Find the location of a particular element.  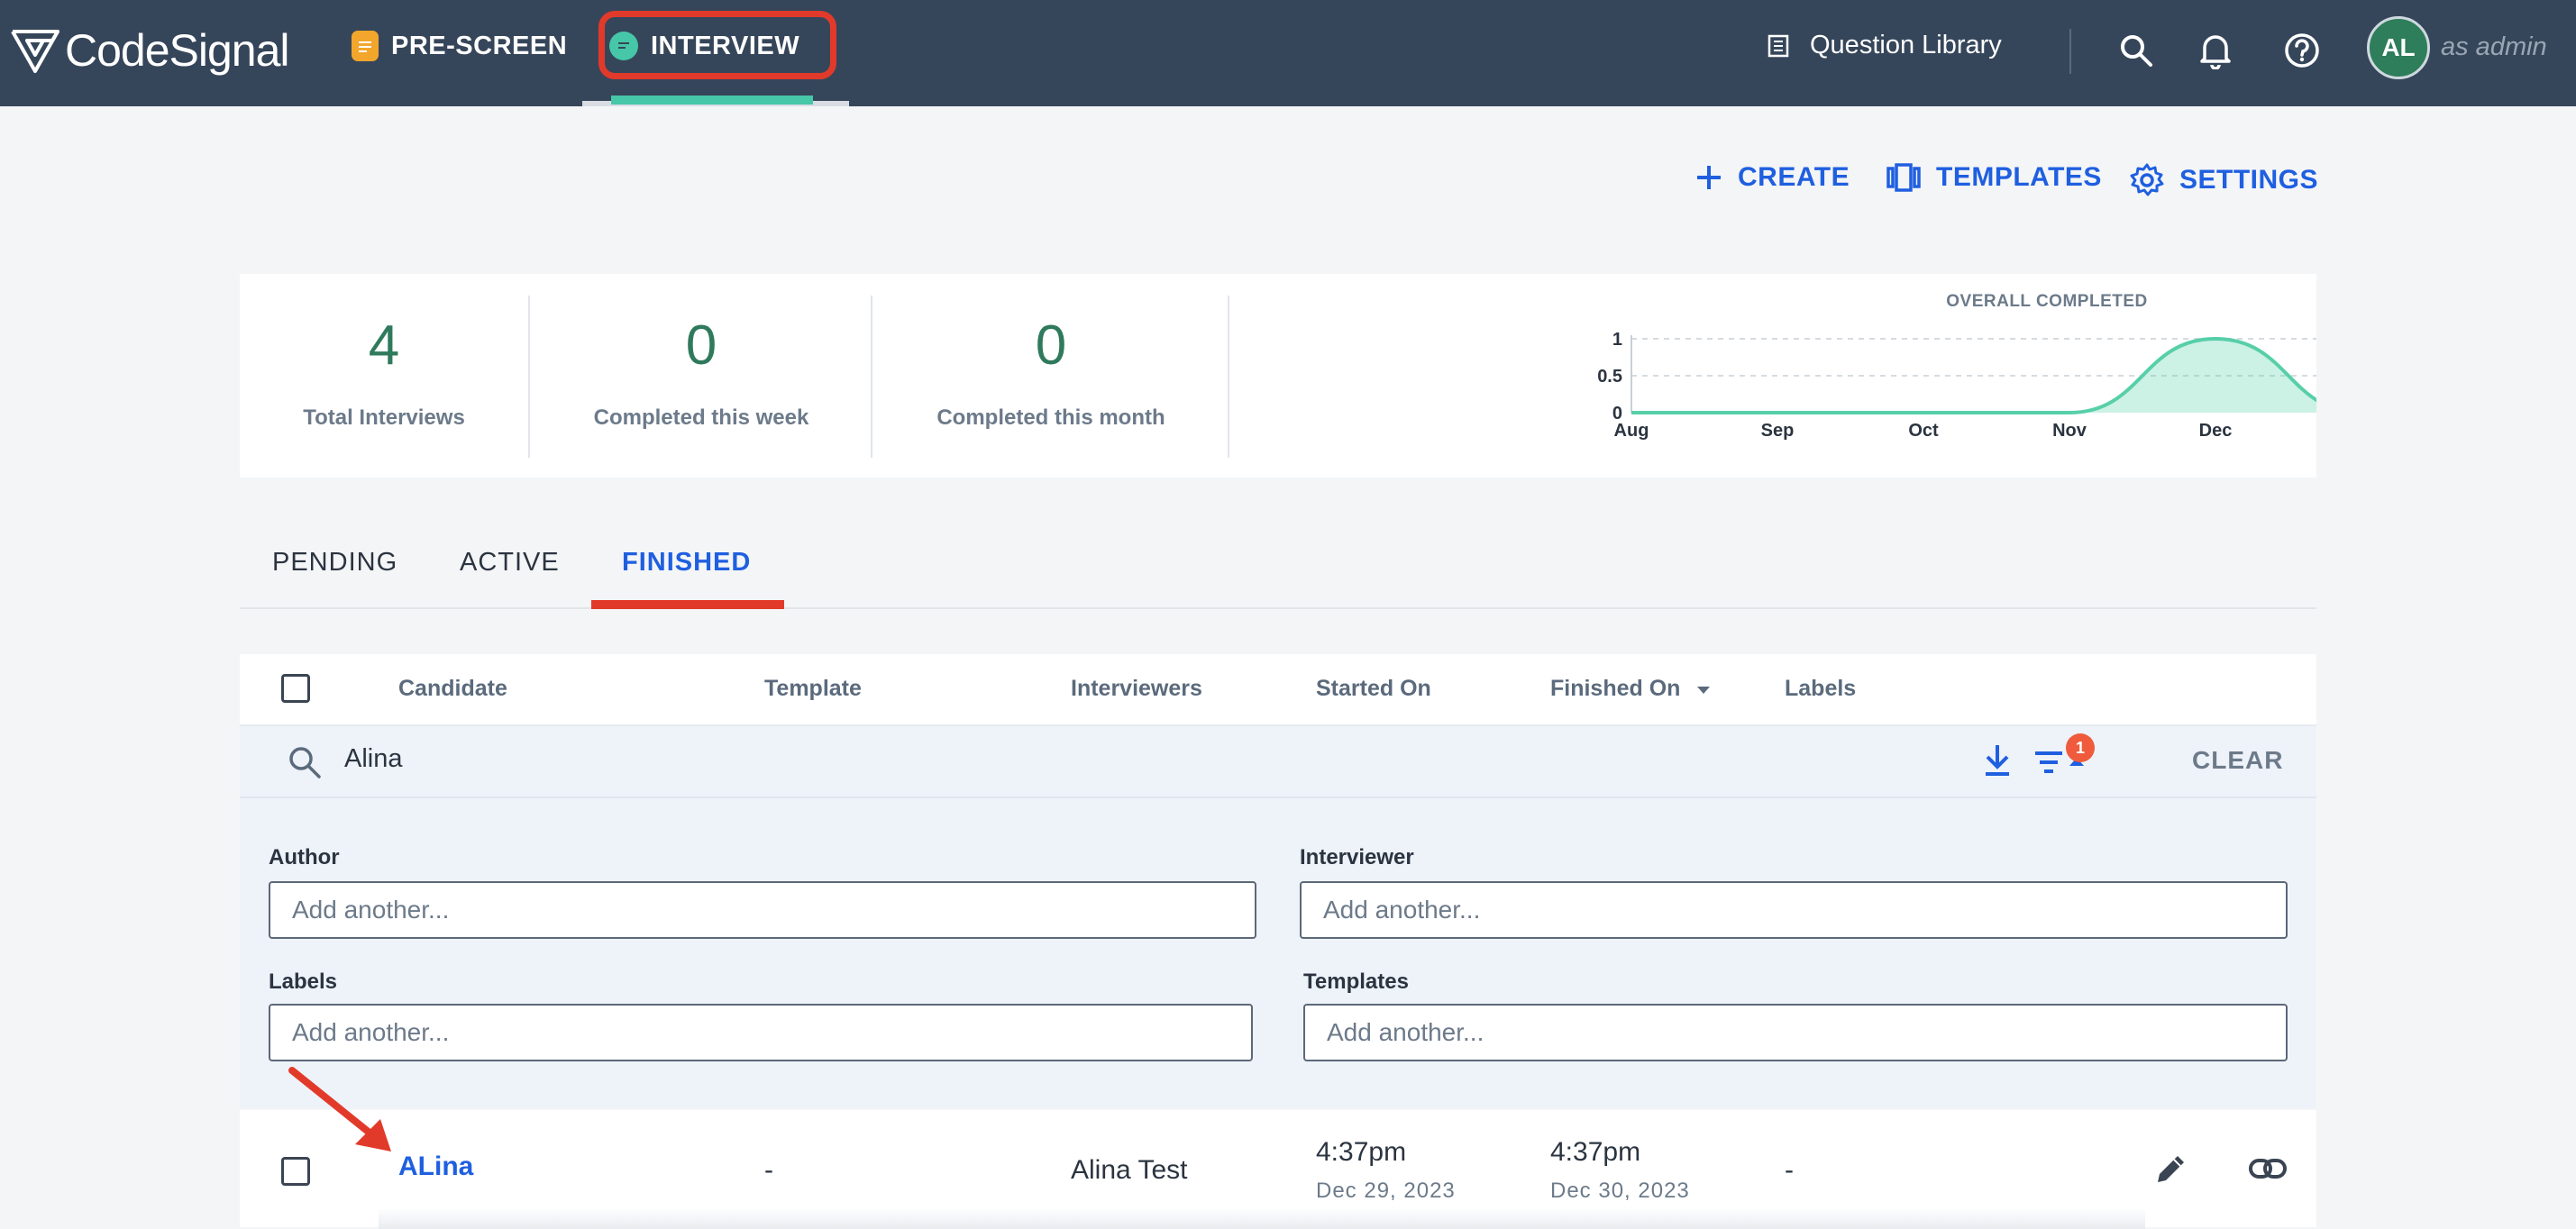

avatar: AL is located at coordinates (2398, 47).